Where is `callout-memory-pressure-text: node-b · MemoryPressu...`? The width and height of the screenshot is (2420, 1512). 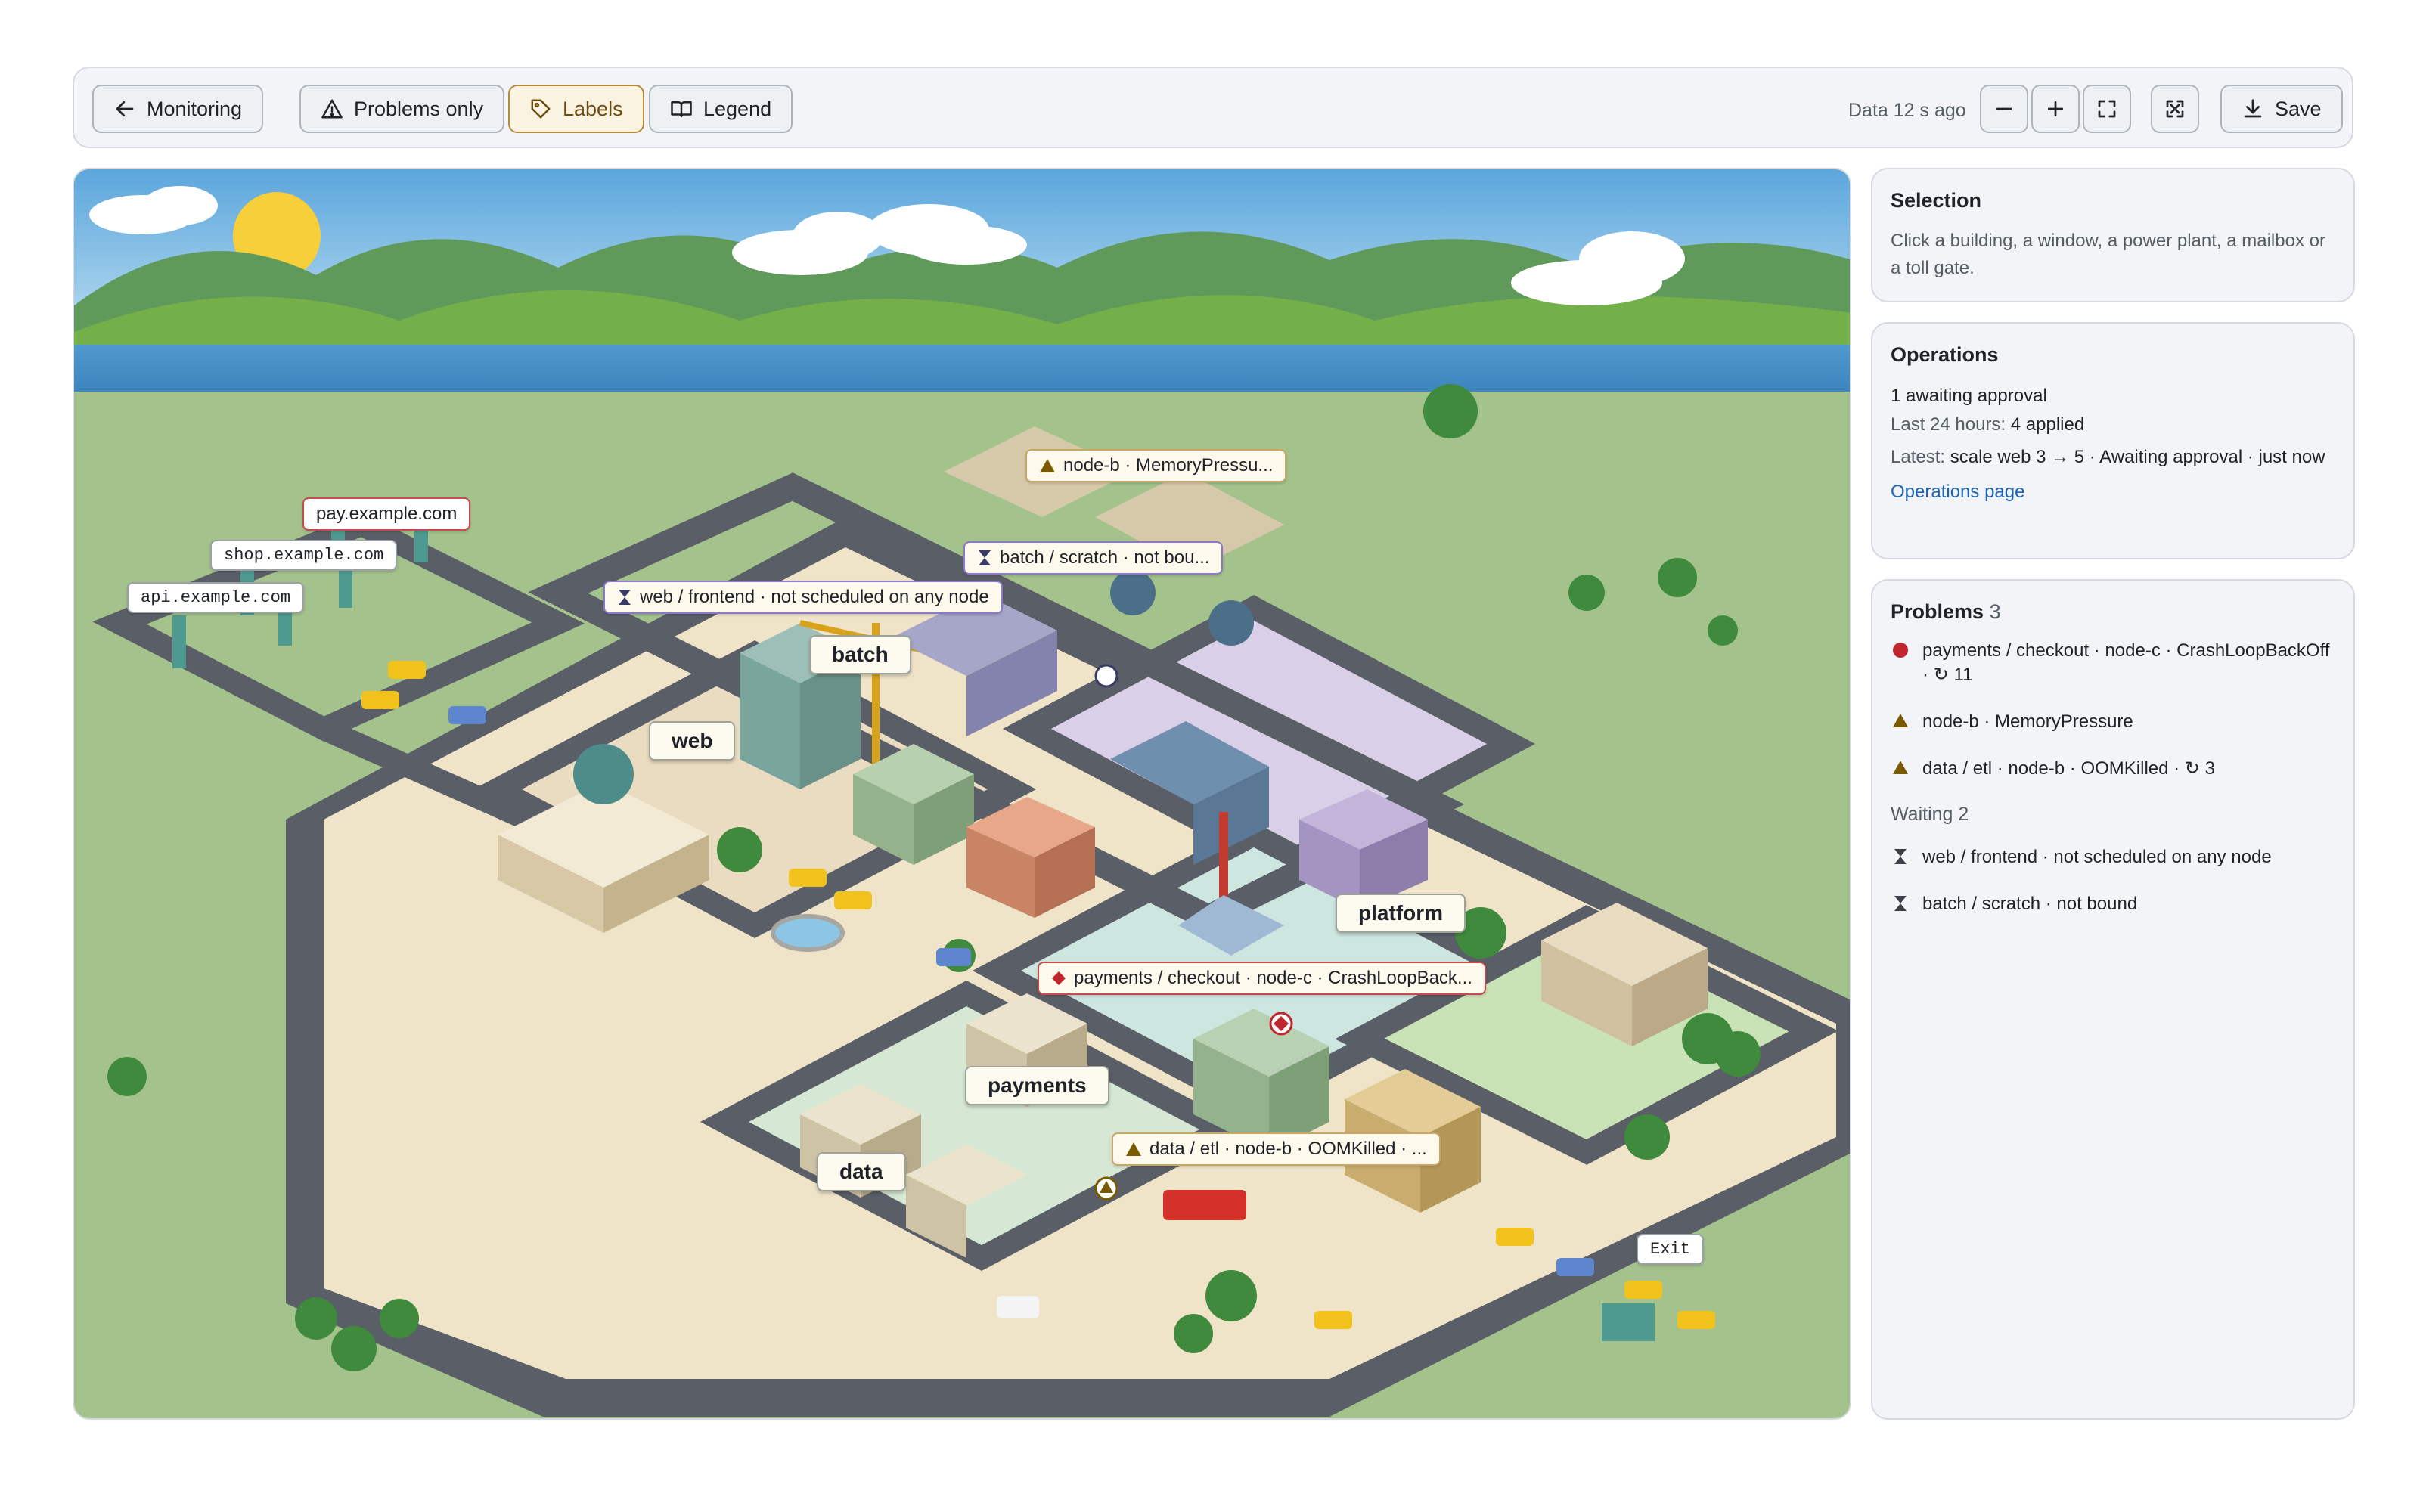
callout-memory-pressure-text: node-b · MemoryPressu... is located at coordinates (1168, 465).